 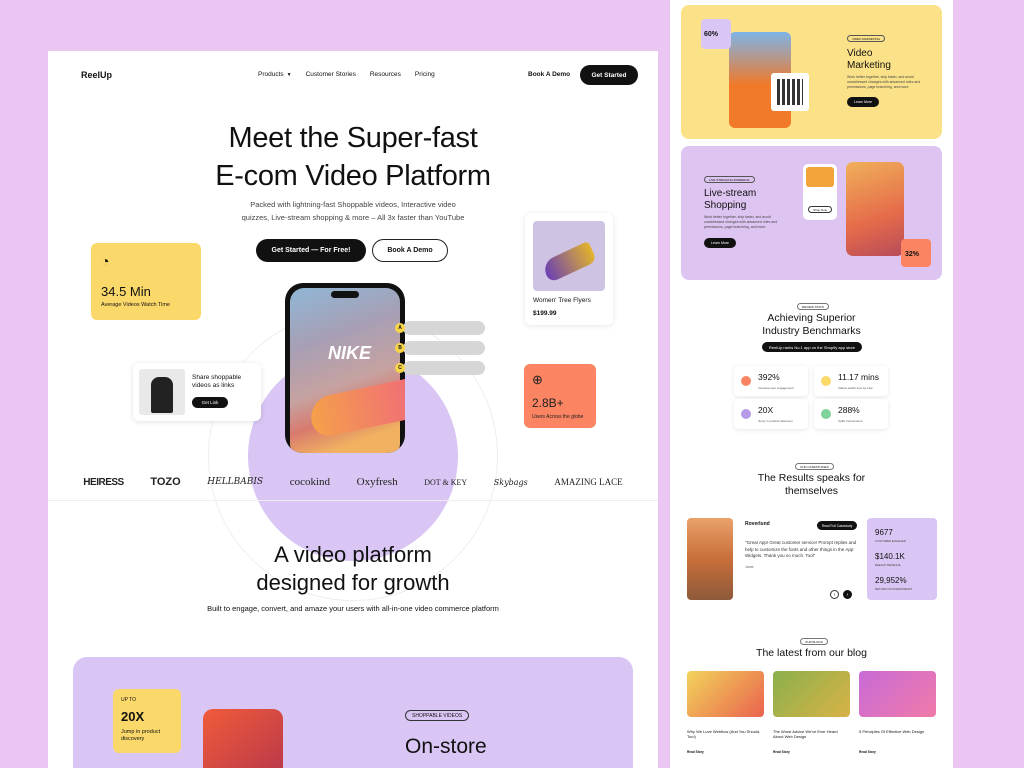 I want to click on read-casestudy-button: Read Full Casestudy, so click(x=837, y=525).